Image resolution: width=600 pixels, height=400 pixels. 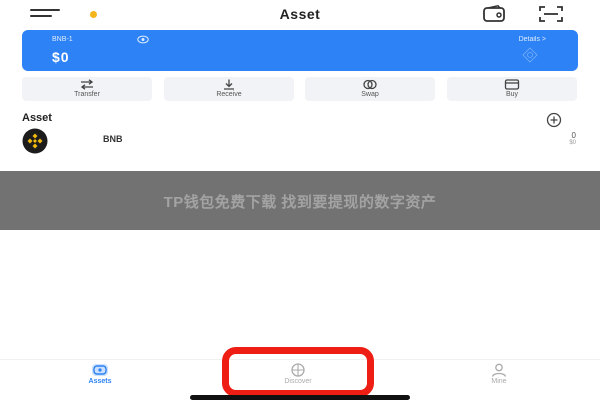 I want to click on buy-button: Buy, so click(x=512, y=89).